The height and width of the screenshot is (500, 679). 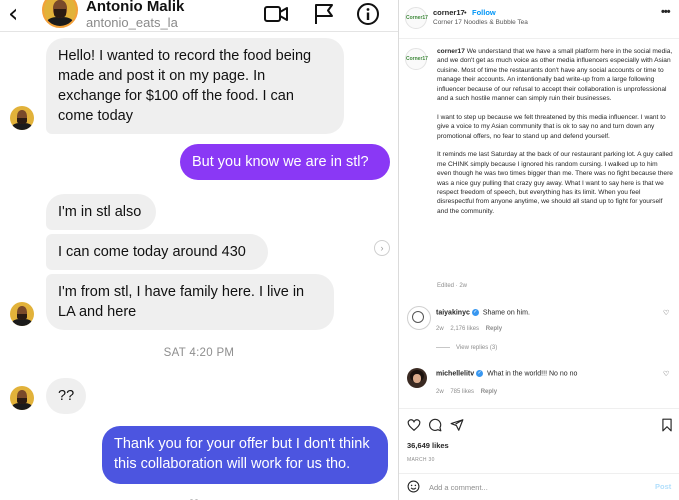 I want to click on more-options-icon: •••, so click(x=666, y=12).